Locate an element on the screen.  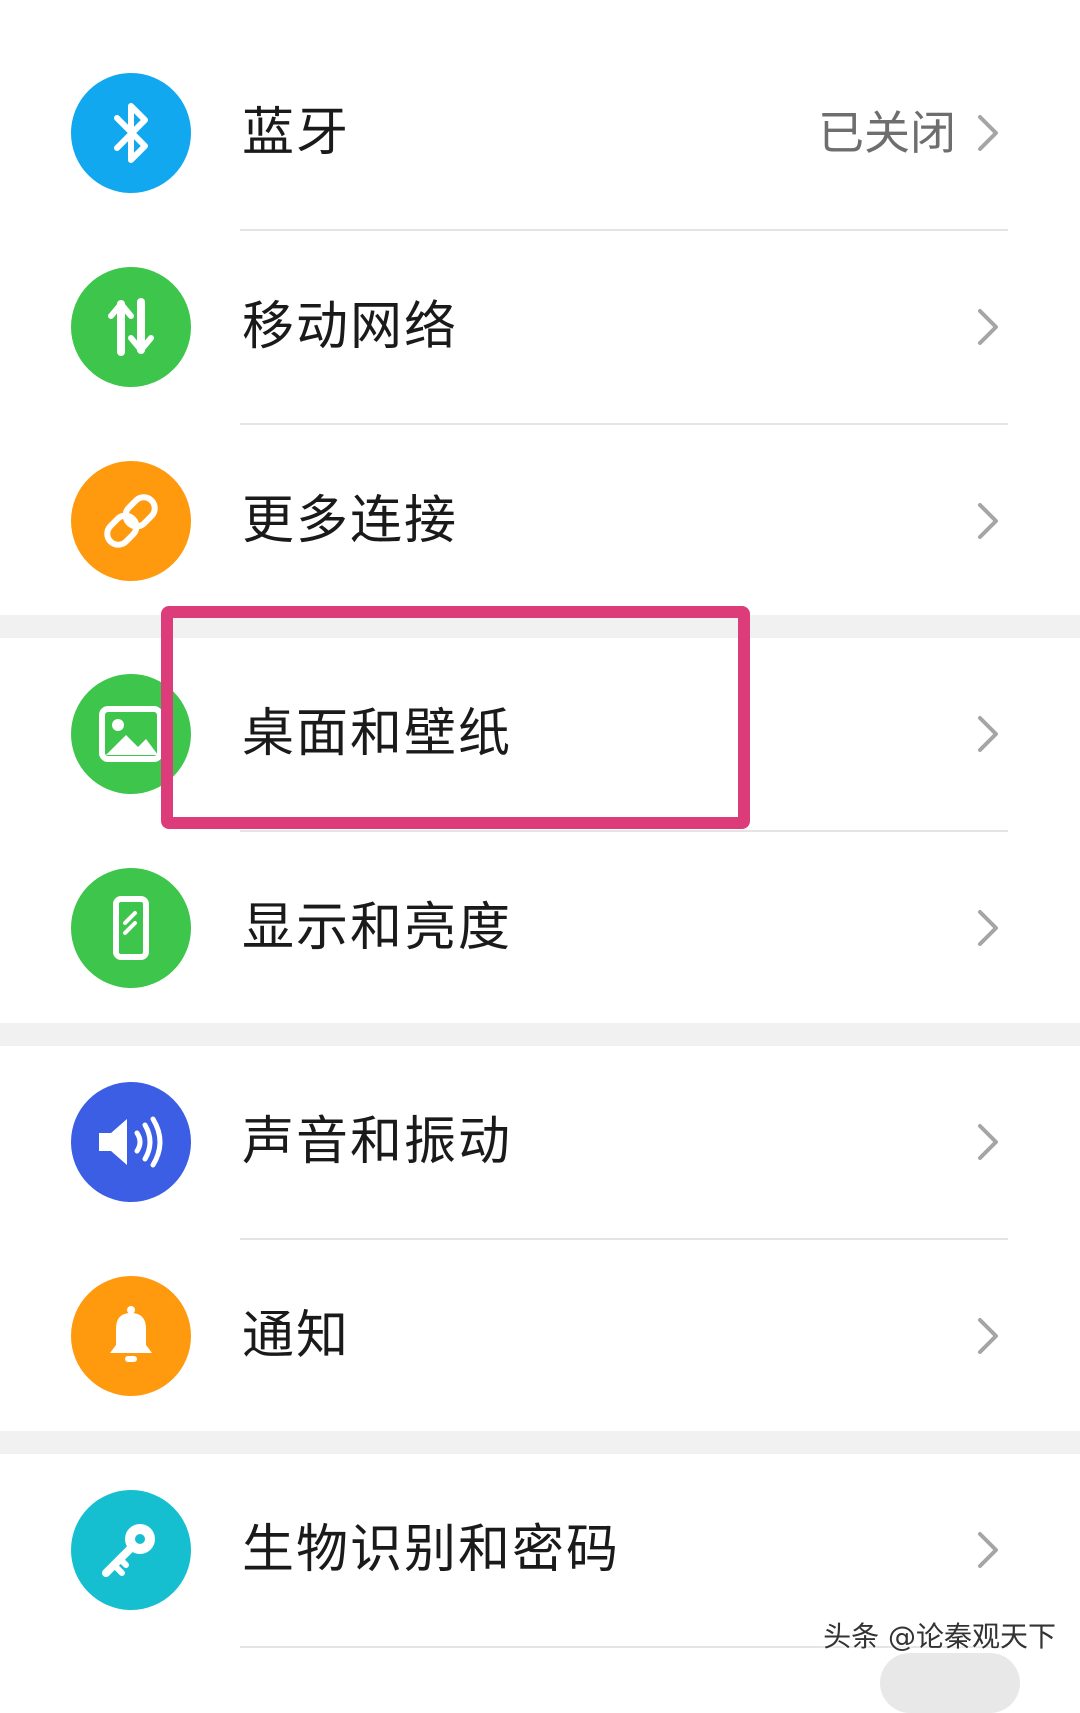
link-icon is located at coordinates (131, 521).